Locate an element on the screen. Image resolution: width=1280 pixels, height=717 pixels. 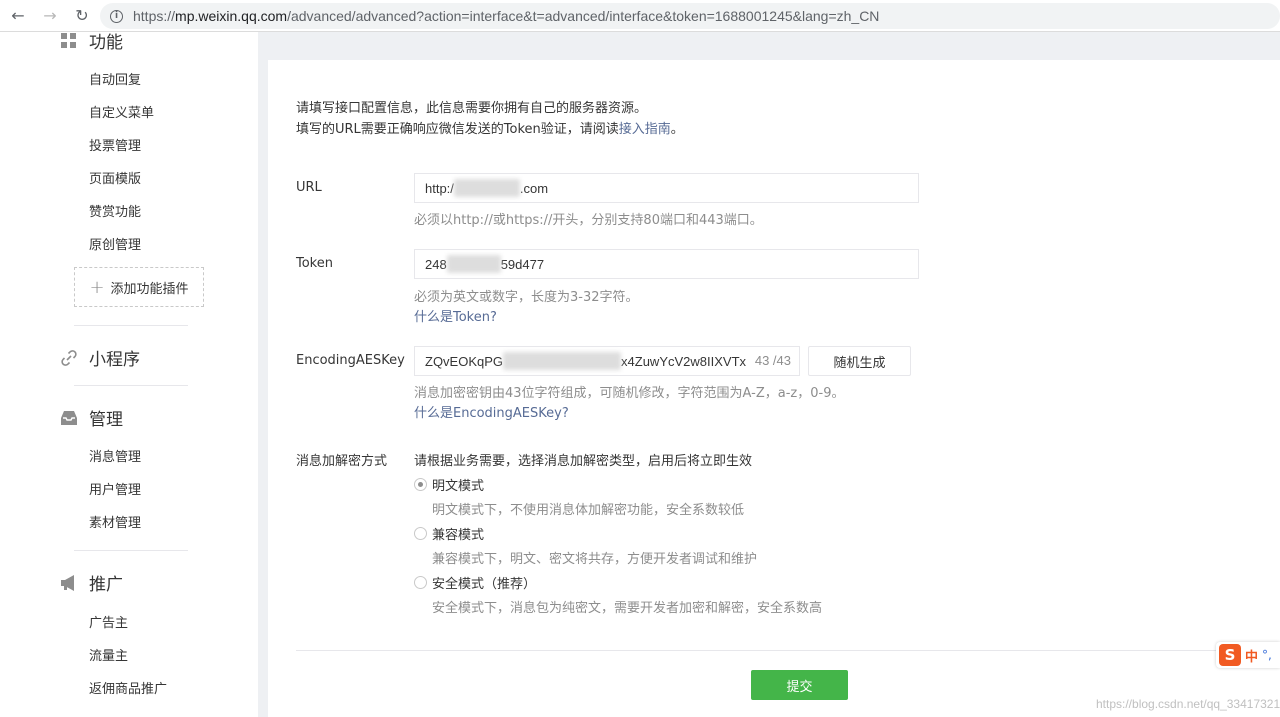
sidebar-item-custom-menu: 自定义菜单 is located at coordinates (121, 111).